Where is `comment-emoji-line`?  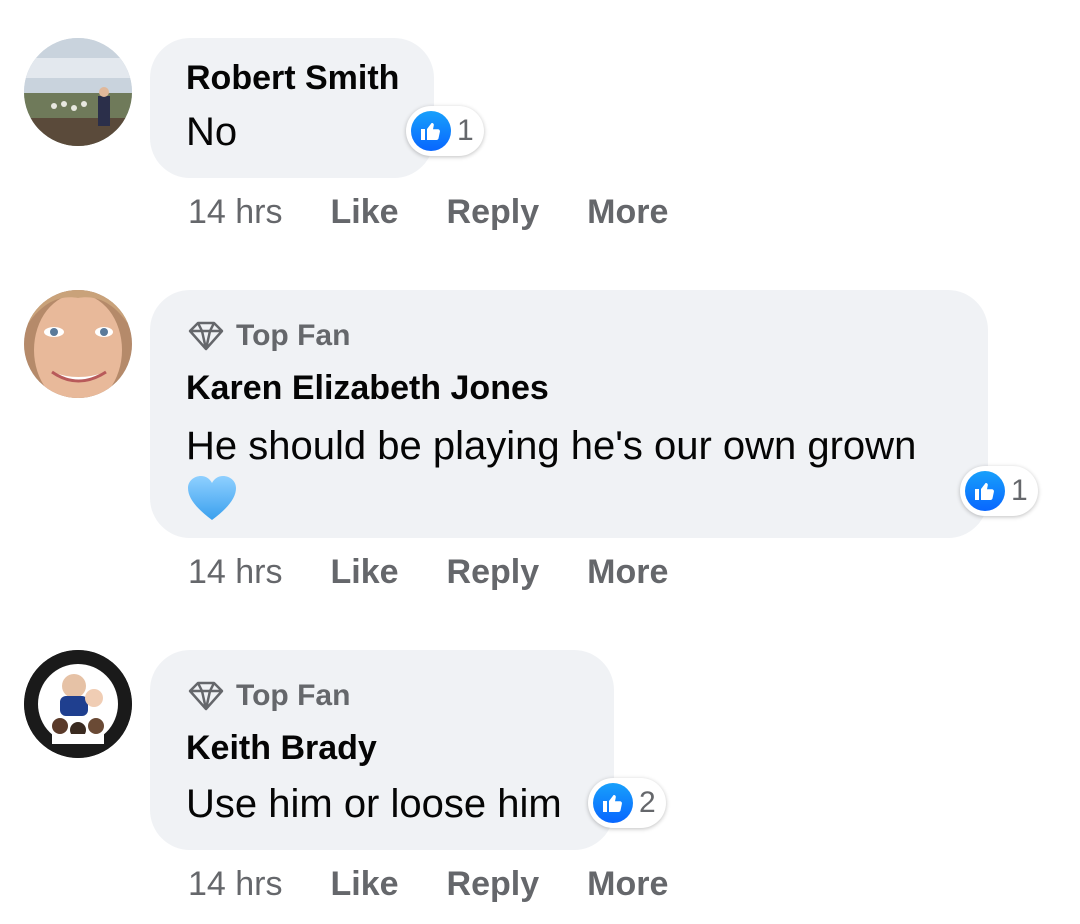
comment-emoji-line is located at coordinates (569, 500).